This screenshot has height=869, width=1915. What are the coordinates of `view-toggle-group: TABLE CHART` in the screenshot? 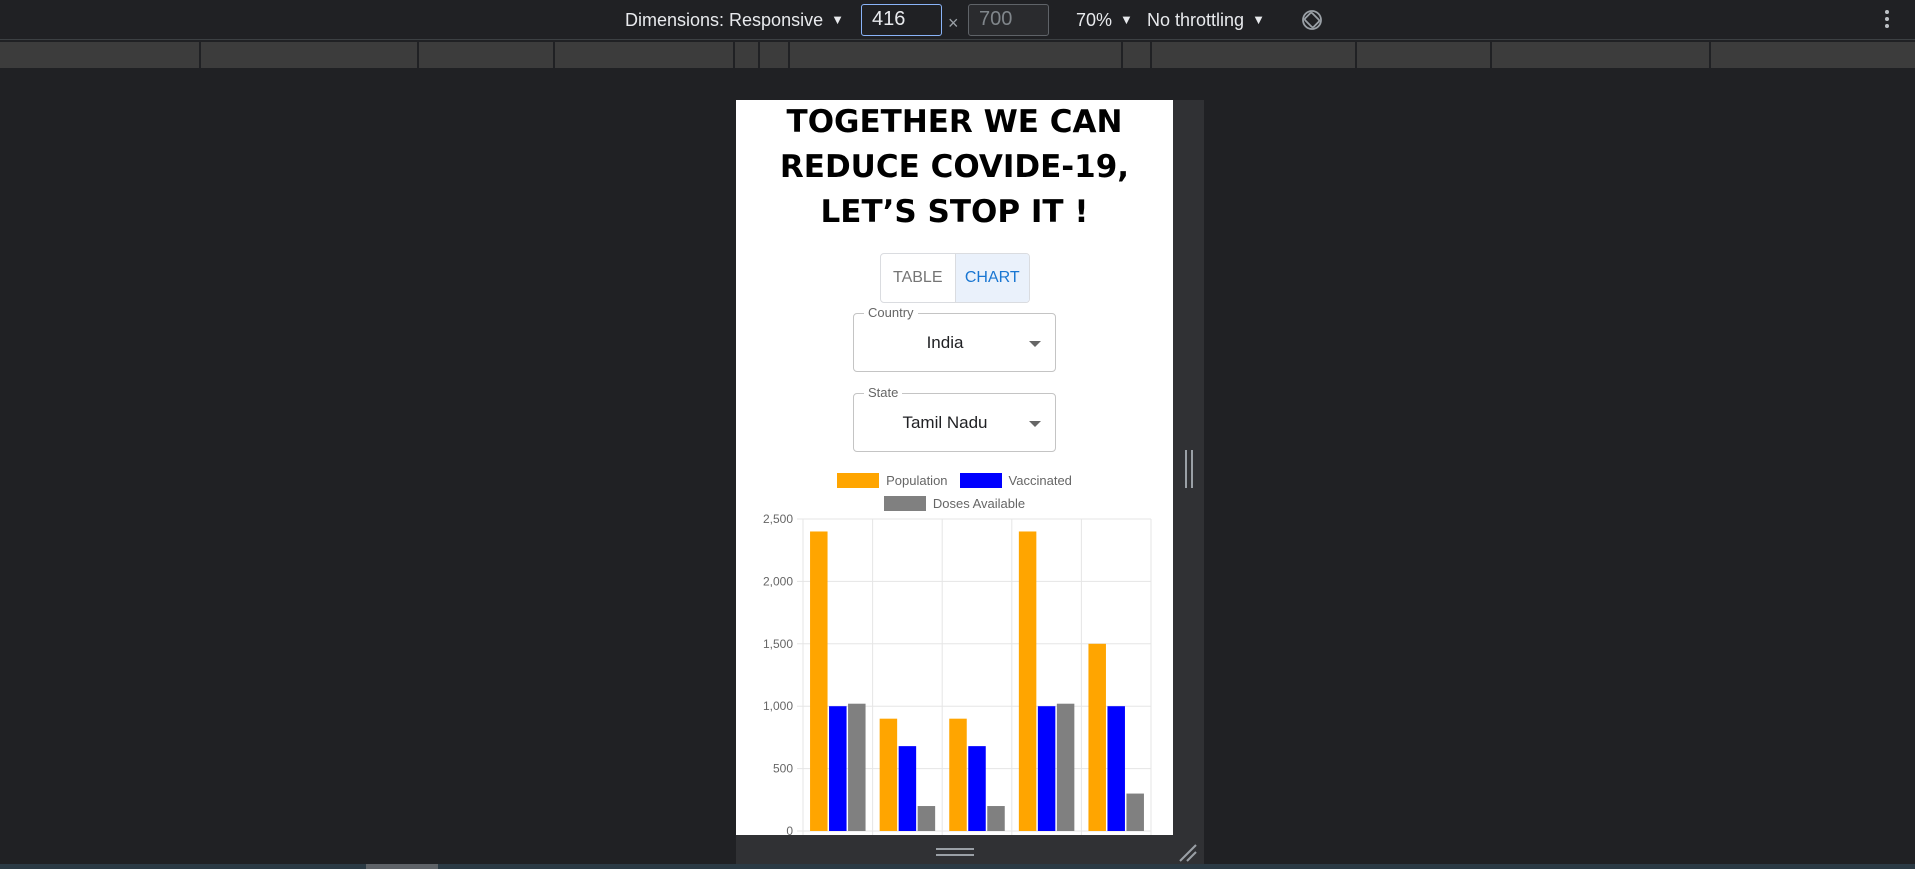 It's located at (955, 278).